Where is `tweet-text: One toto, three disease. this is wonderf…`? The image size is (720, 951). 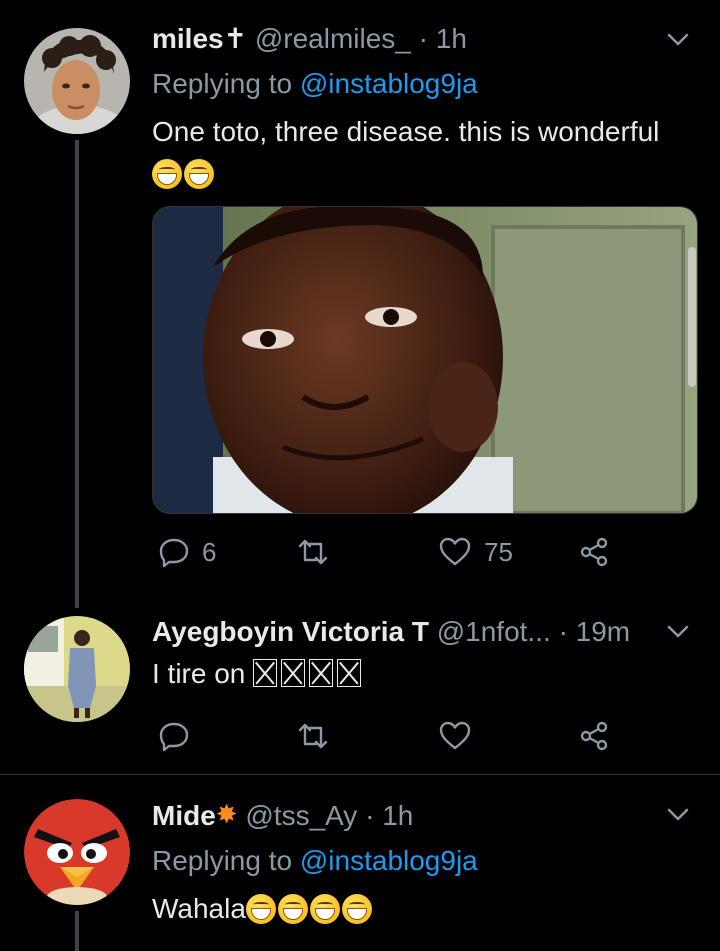 tweet-text: One toto, three disease. this is wonderf… is located at coordinates (405, 132).